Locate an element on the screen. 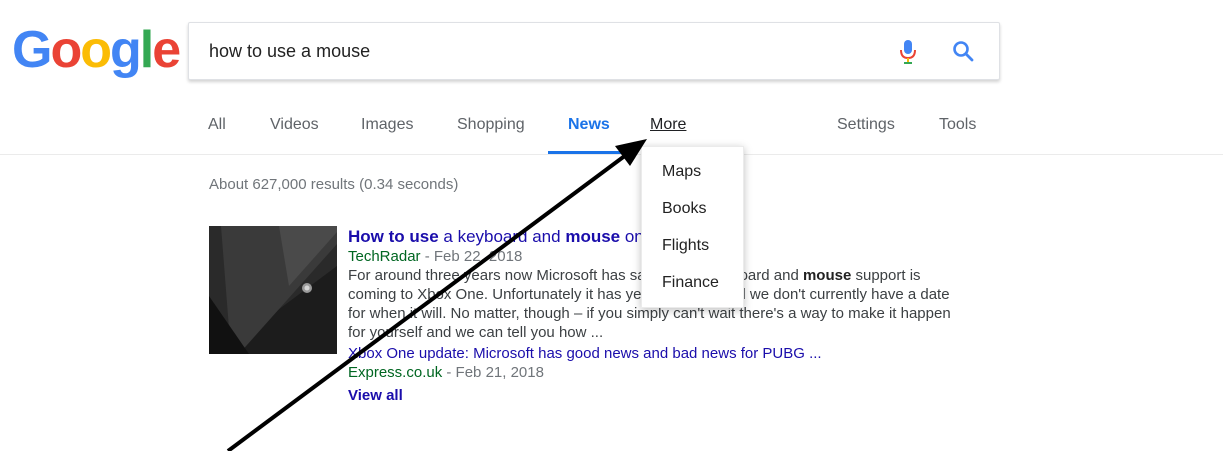 Image resolution: width=1223 pixels, height=451 pixels. search-input is located at coordinates (539, 51).